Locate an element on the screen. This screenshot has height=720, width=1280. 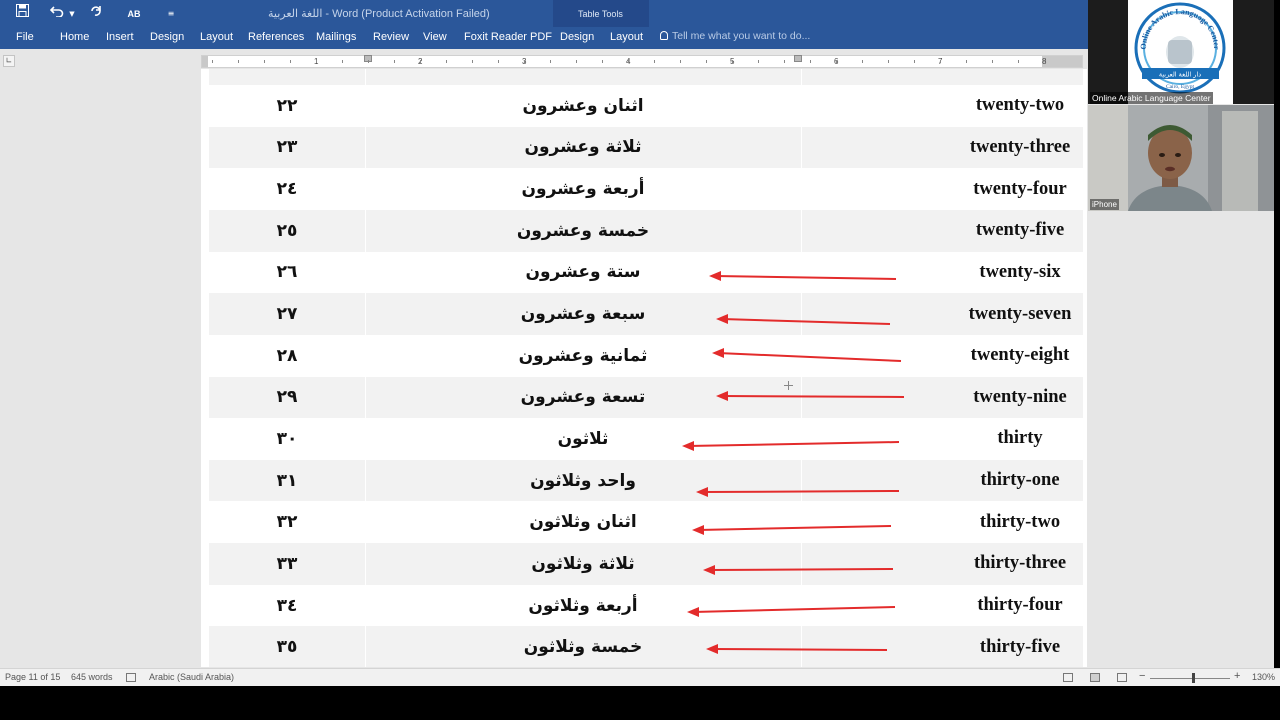
number-cell: ٢٧ is located at coordinates (287, 314).